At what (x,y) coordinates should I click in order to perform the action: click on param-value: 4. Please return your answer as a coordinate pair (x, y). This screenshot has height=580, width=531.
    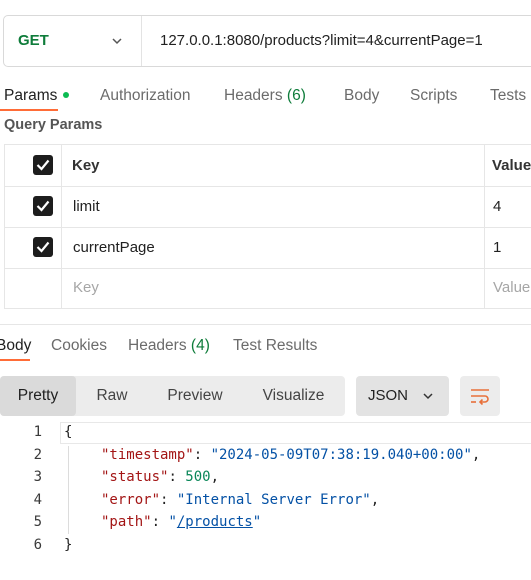
    Looking at the image, I should click on (497, 206).